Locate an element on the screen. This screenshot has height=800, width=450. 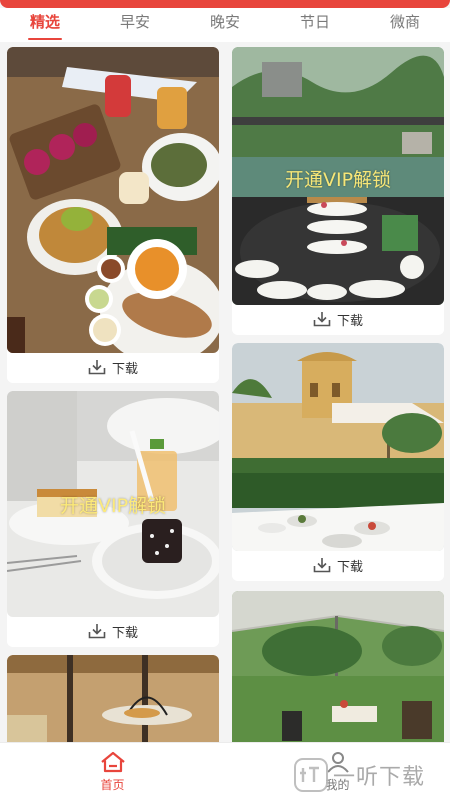
tab-night: 晚安 is located at coordinates (225, 25).